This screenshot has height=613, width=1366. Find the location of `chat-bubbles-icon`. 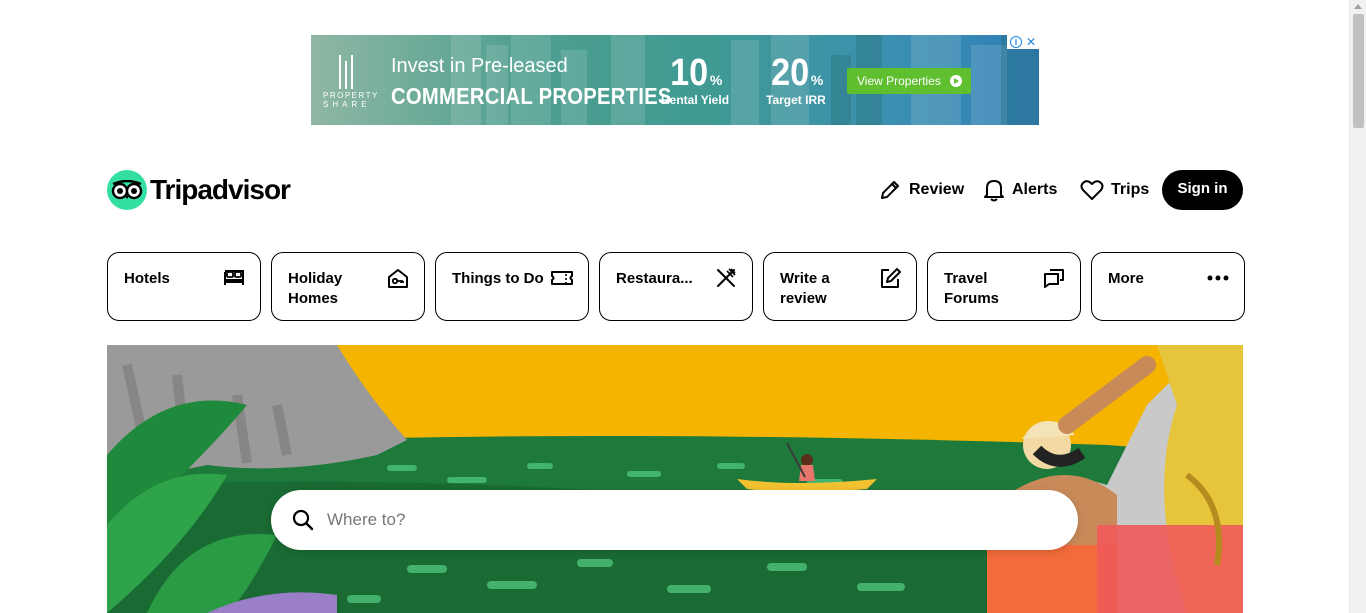

chat-bubbles-icon is located at coordinates (1054, 278).